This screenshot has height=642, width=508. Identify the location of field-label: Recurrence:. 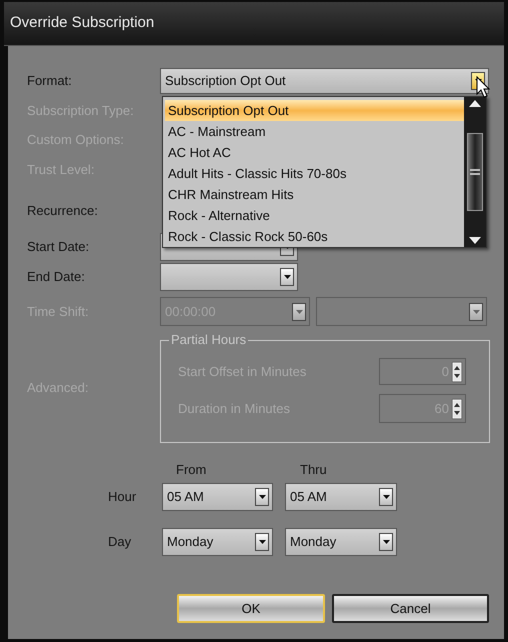
(62, 211).